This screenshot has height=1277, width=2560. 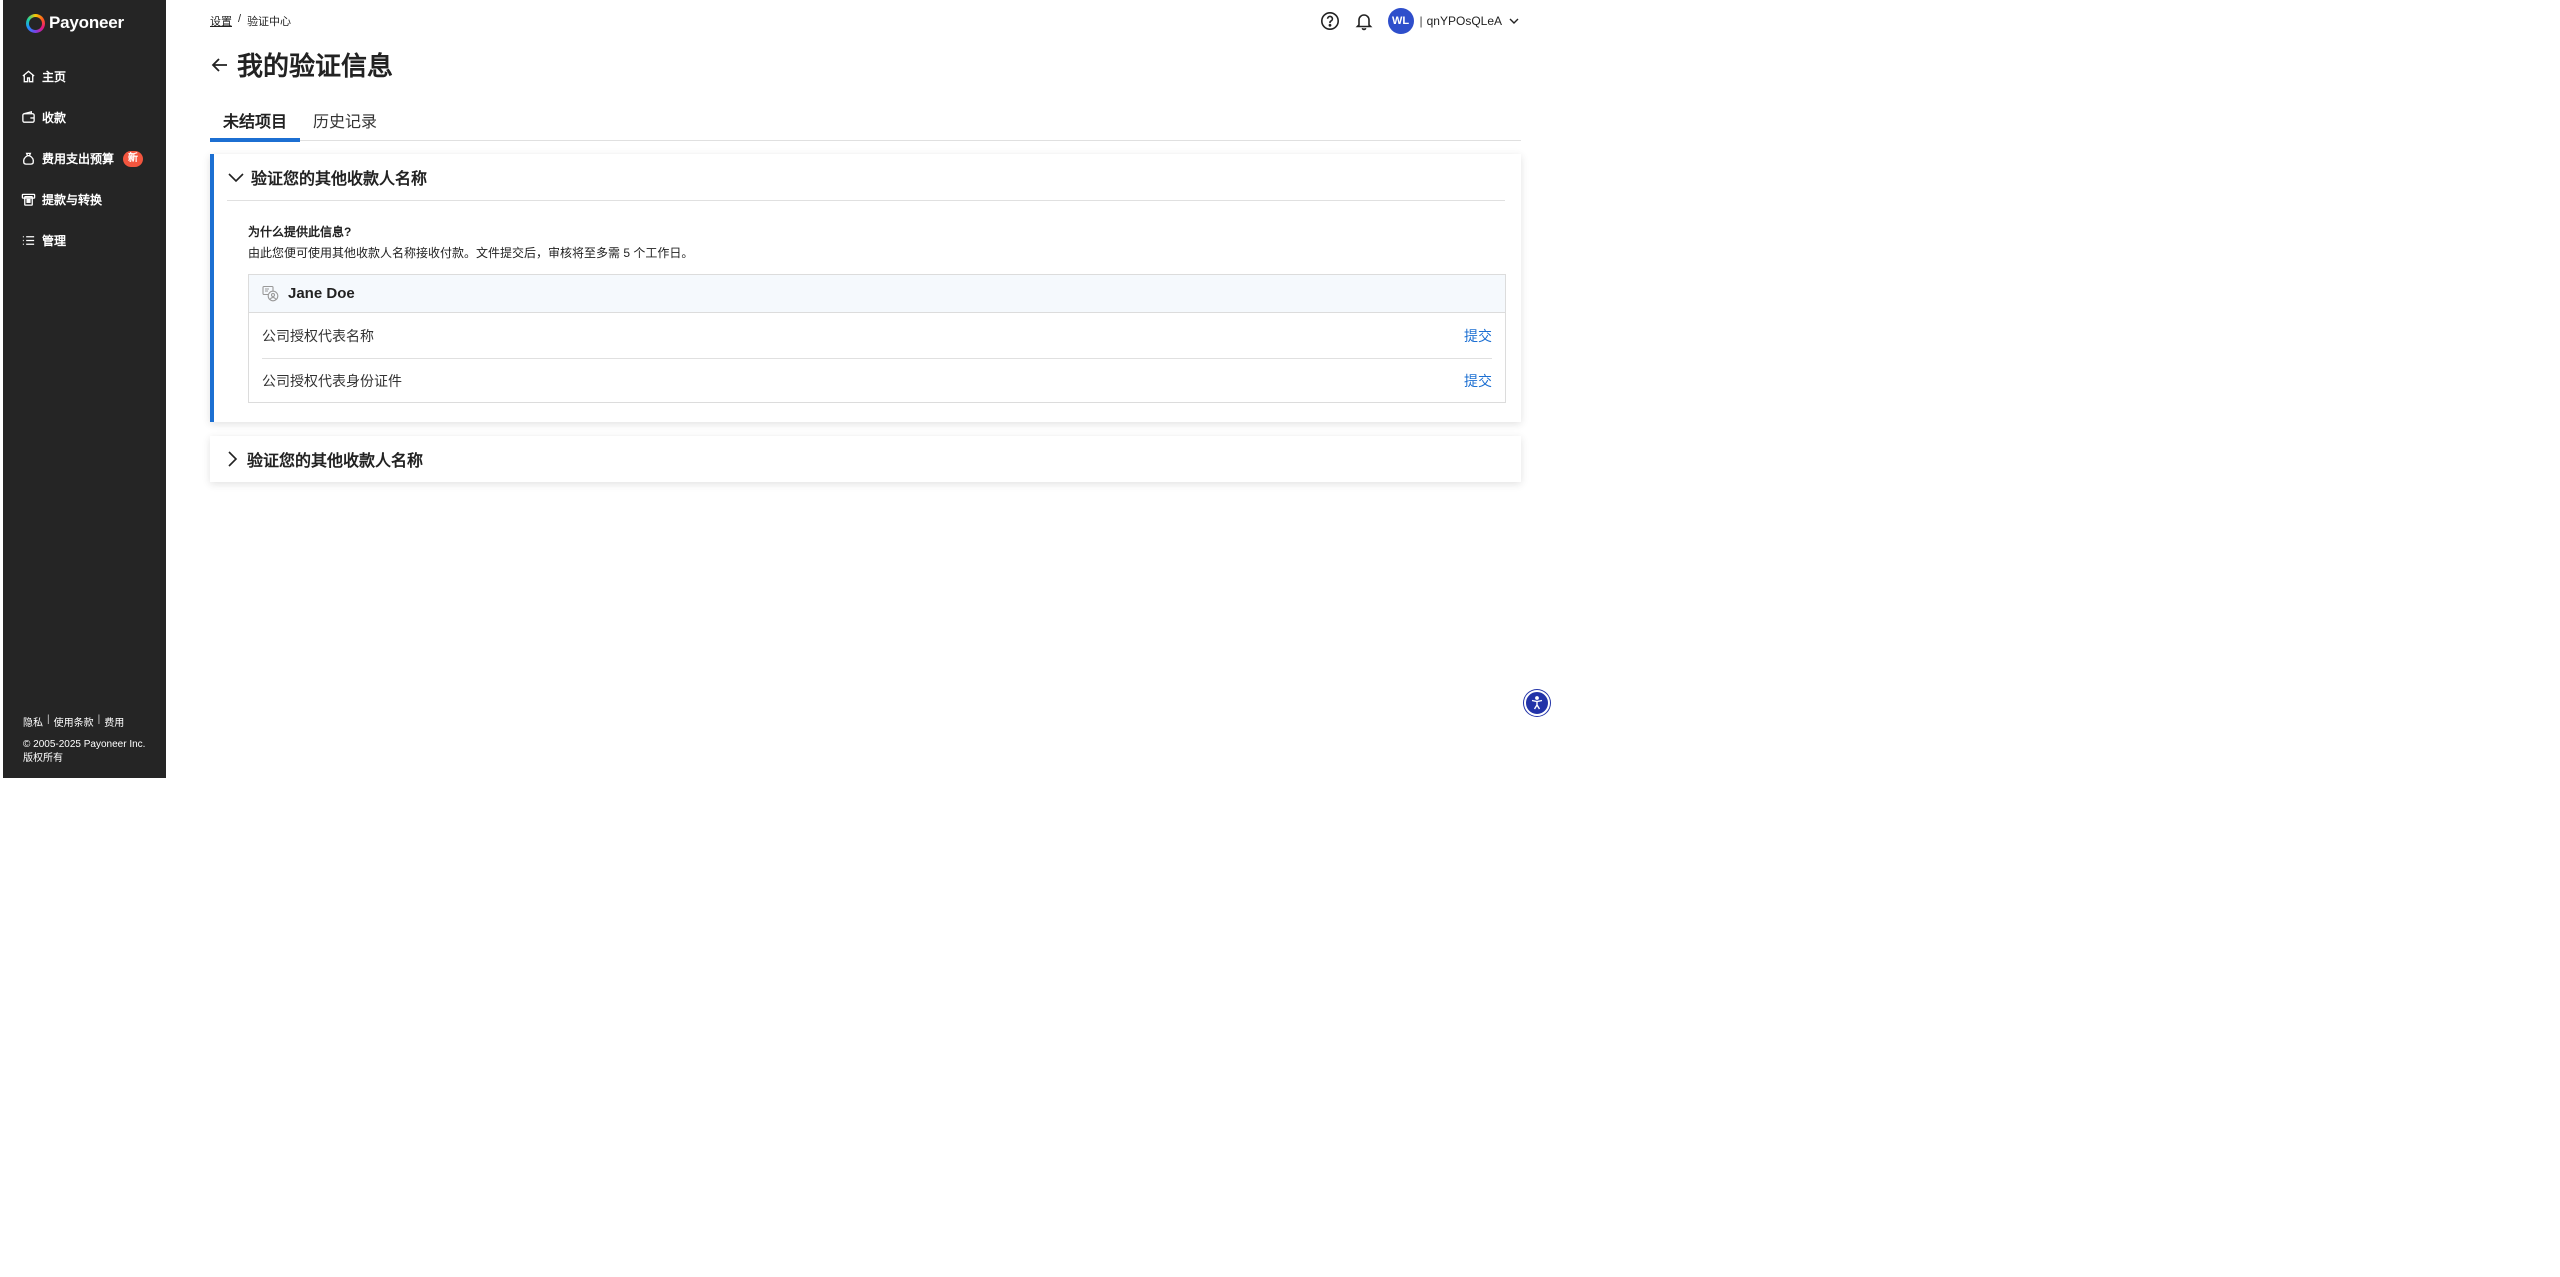 What do you see at coordinates (54, 118) in the screenshot?
I see `sidebar-item-label: 收款` at bounding box center [54, 118].